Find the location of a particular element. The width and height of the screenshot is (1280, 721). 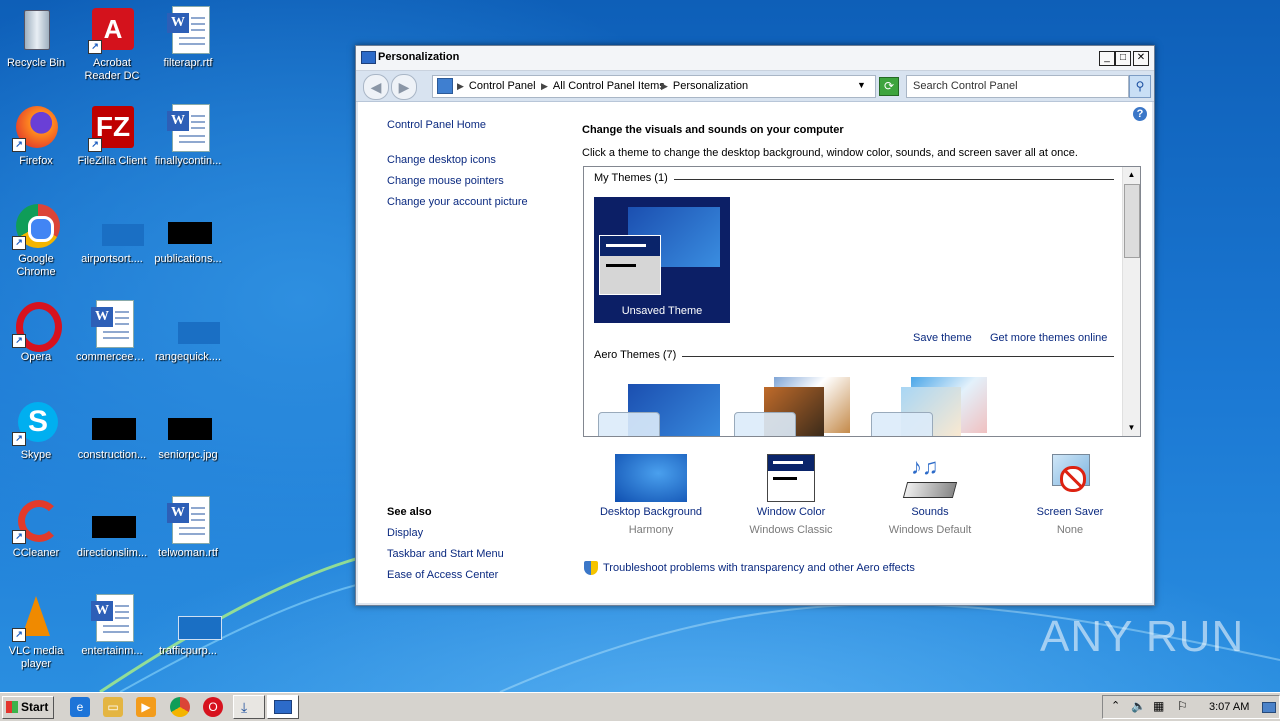

download-icon: ⤓ is located at coordinates (244, 707).